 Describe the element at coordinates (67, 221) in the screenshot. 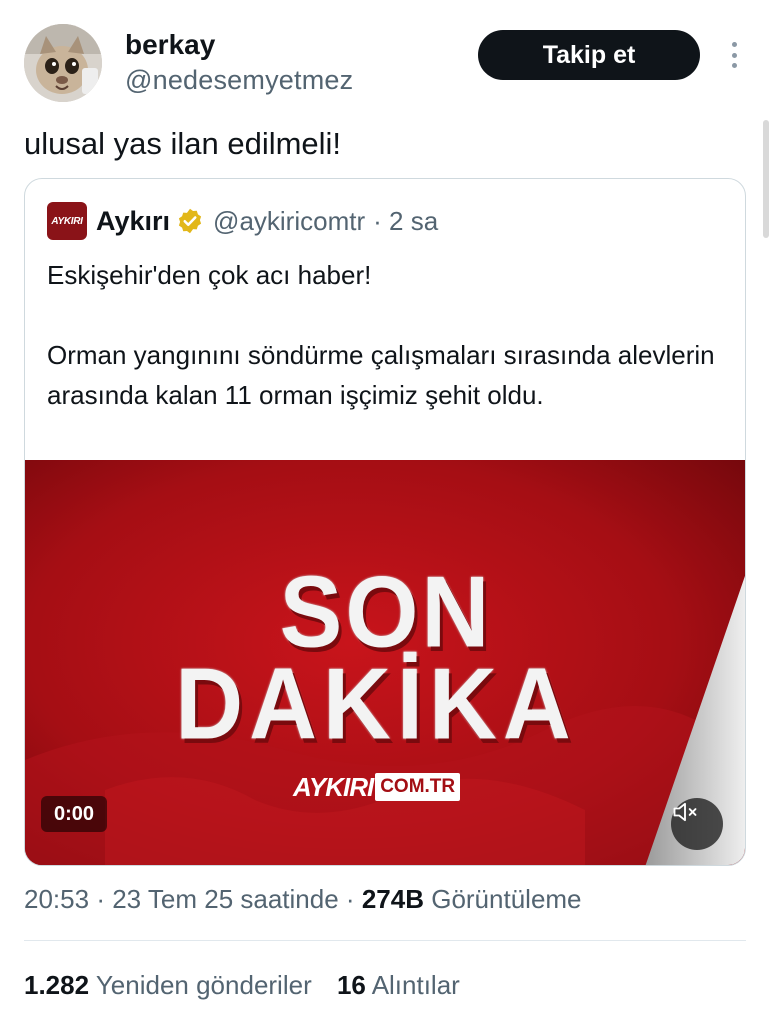

I see `aykiri-logo: AYKIRI` at that location.